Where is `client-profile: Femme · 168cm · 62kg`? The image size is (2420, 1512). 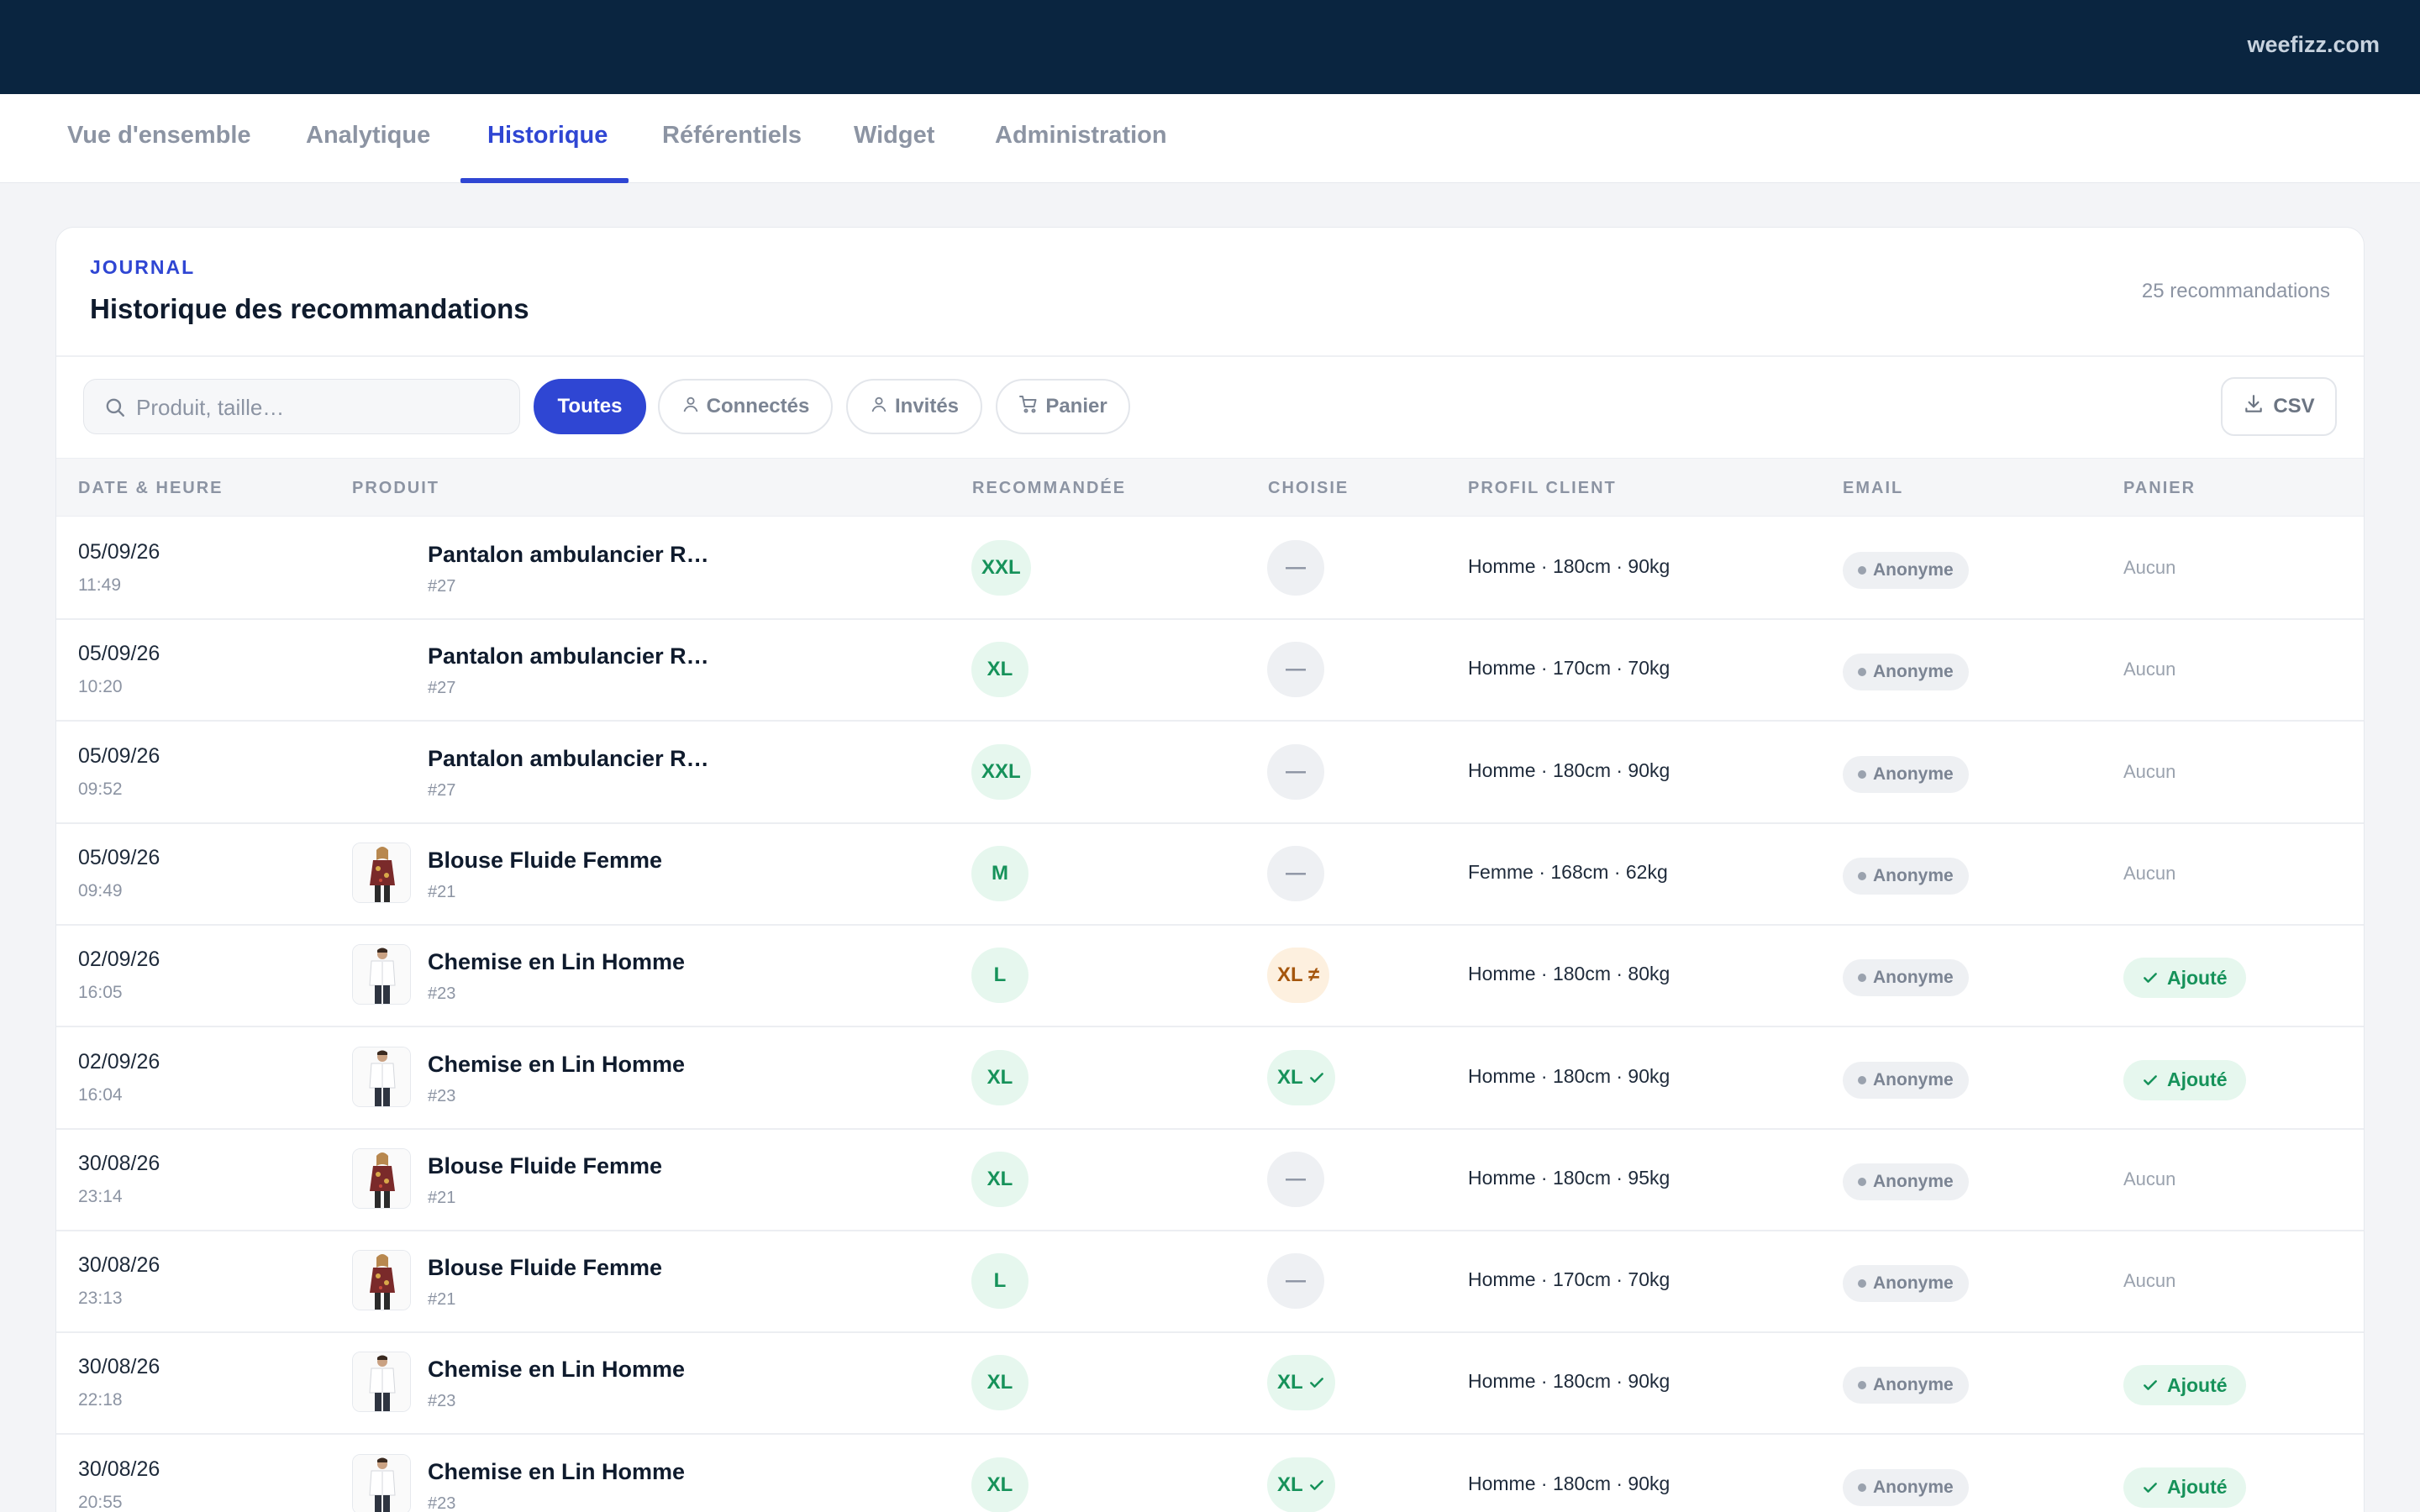
client-profile: Femme · 168cm · 62kg is located at coordinates (1568, 871).